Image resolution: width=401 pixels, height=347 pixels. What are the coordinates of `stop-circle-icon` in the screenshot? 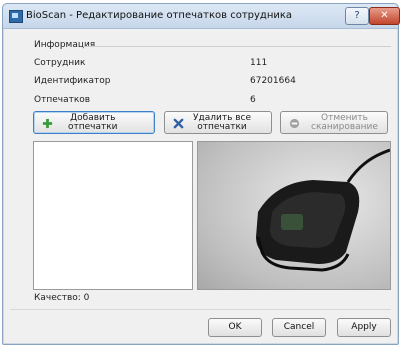 It's located at (294, 123).